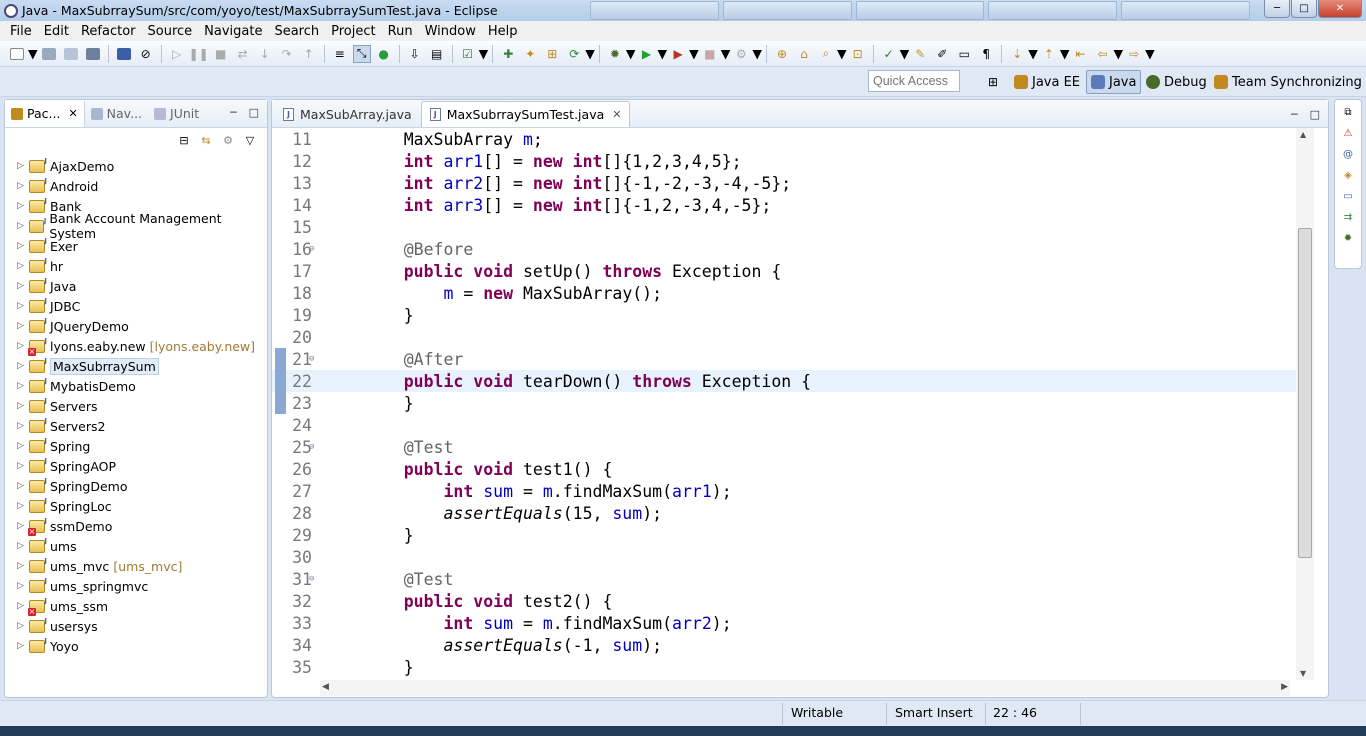  I want to click on code-line: 35 }, so click(789, 667).